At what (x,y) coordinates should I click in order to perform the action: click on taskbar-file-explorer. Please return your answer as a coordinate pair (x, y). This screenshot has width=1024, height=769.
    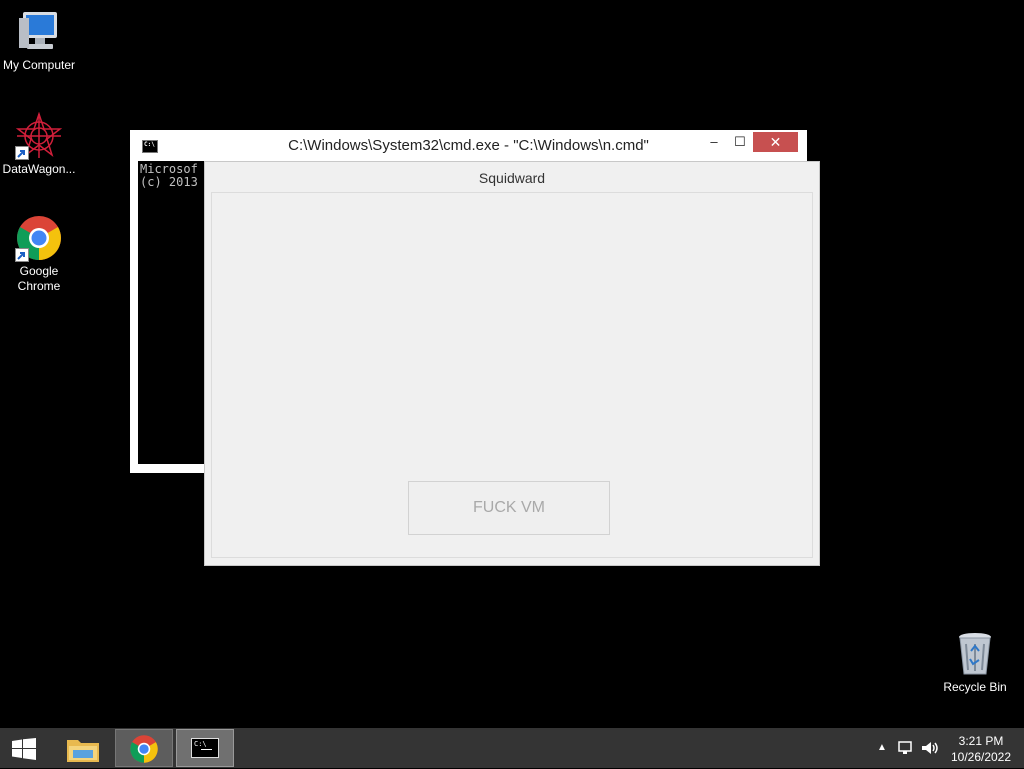
    Looking at the image, I should click on (83, 748).